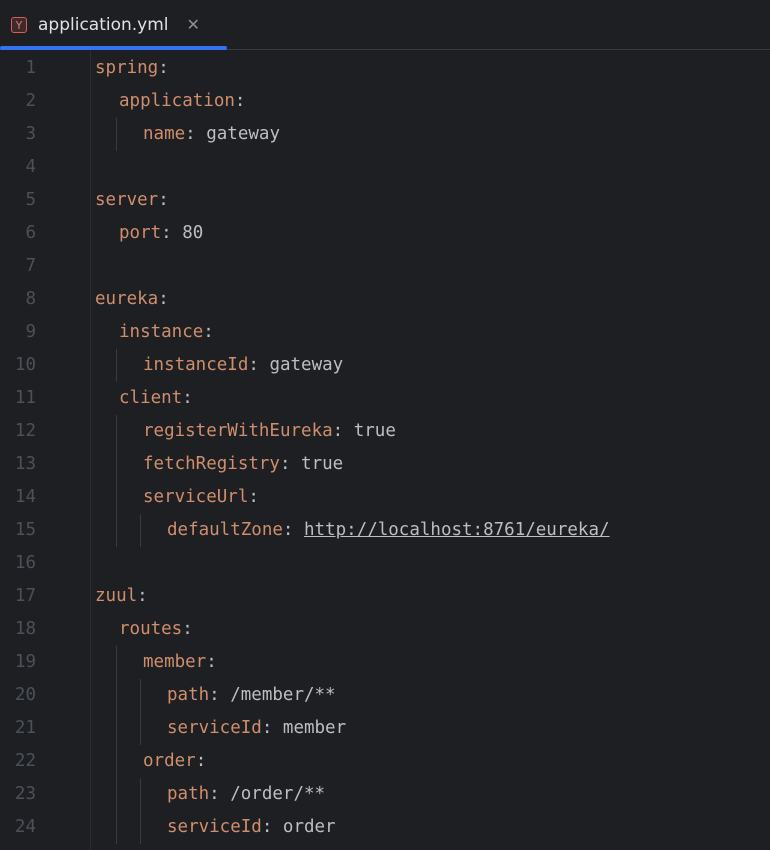  Describe the element at coordinates (283, 695) in the screenshot. I see `yaml-value: /member/**` at that location.